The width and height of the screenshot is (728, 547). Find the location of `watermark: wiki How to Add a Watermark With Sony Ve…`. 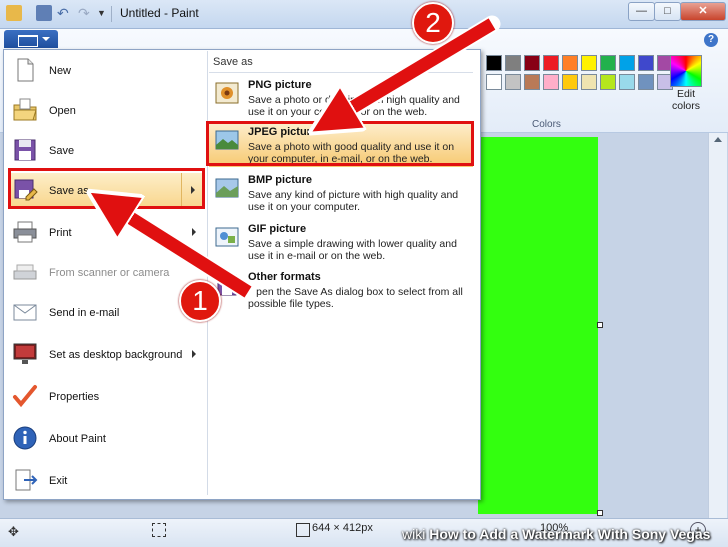

watermark: wiki How to Add a Watermark With Sony Ve… is located at coordinates (556, 534).